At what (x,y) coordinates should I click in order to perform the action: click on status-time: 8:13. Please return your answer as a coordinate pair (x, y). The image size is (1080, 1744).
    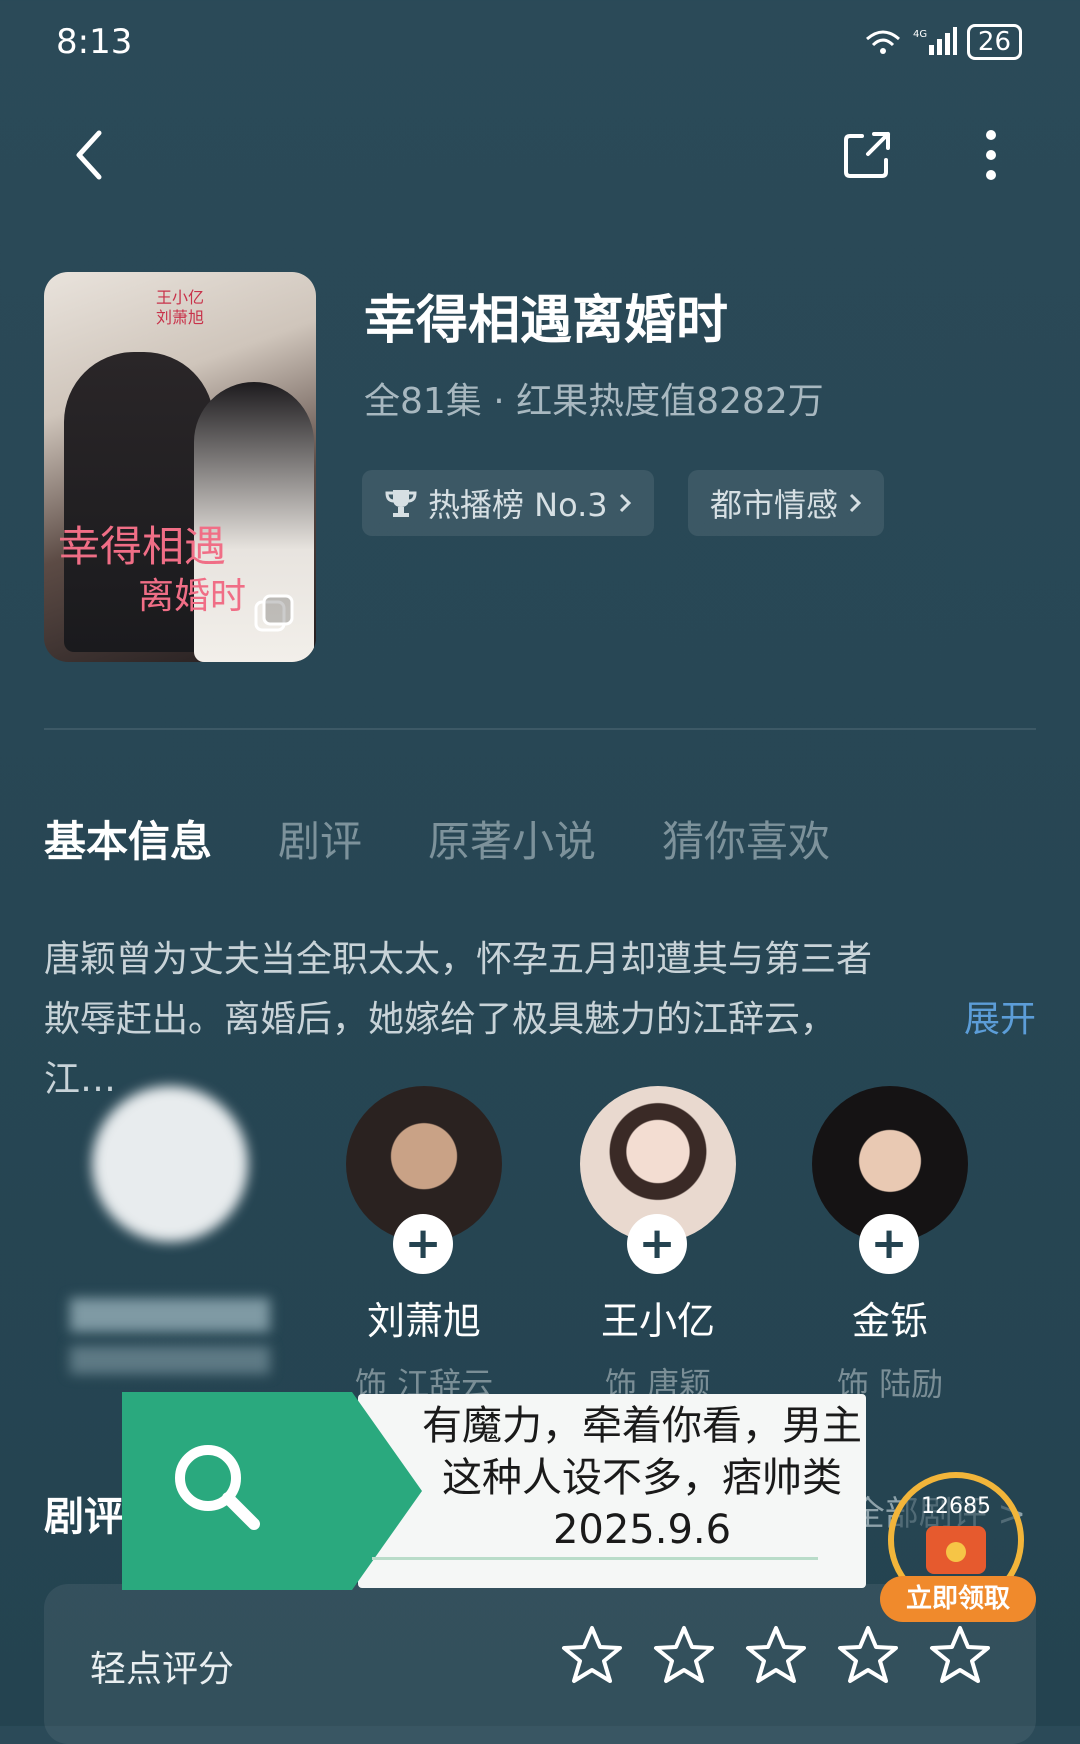
    Looking at the image, I should click on (94, 42).